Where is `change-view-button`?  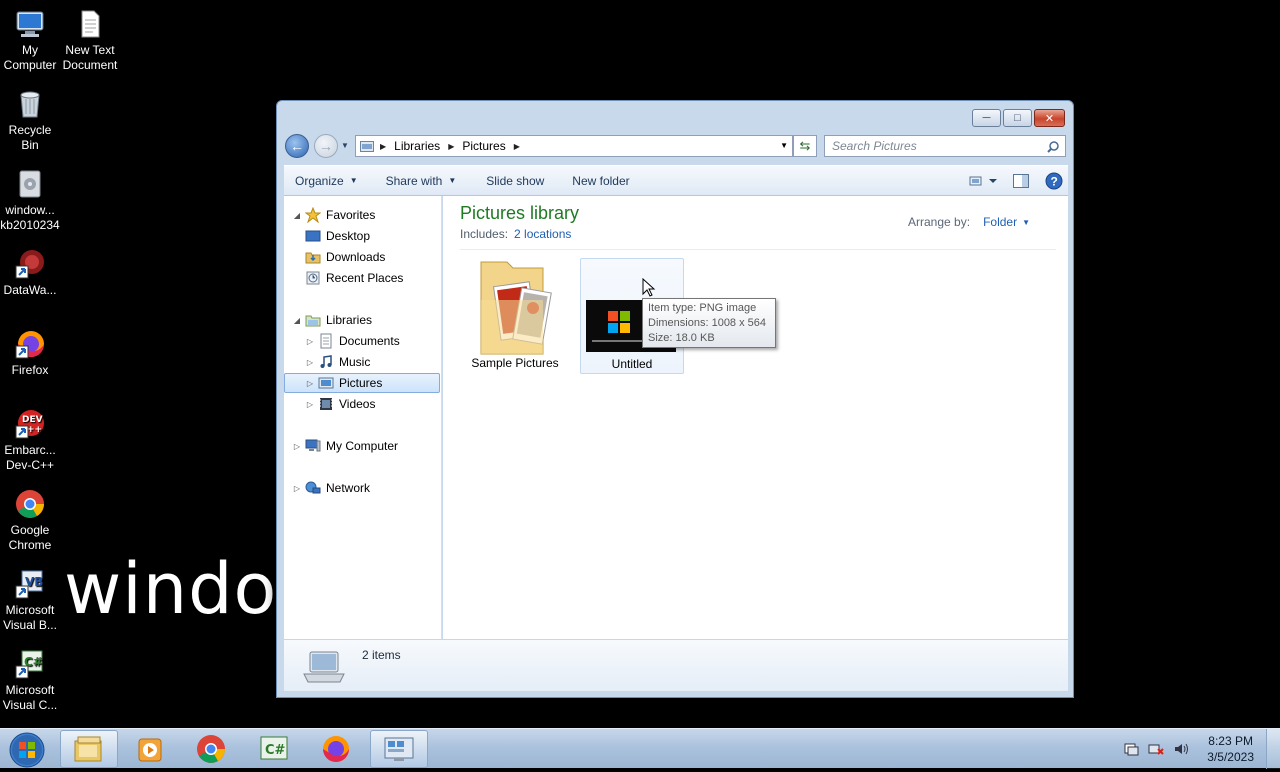
change-view-button is located at coordinates (984, 181).